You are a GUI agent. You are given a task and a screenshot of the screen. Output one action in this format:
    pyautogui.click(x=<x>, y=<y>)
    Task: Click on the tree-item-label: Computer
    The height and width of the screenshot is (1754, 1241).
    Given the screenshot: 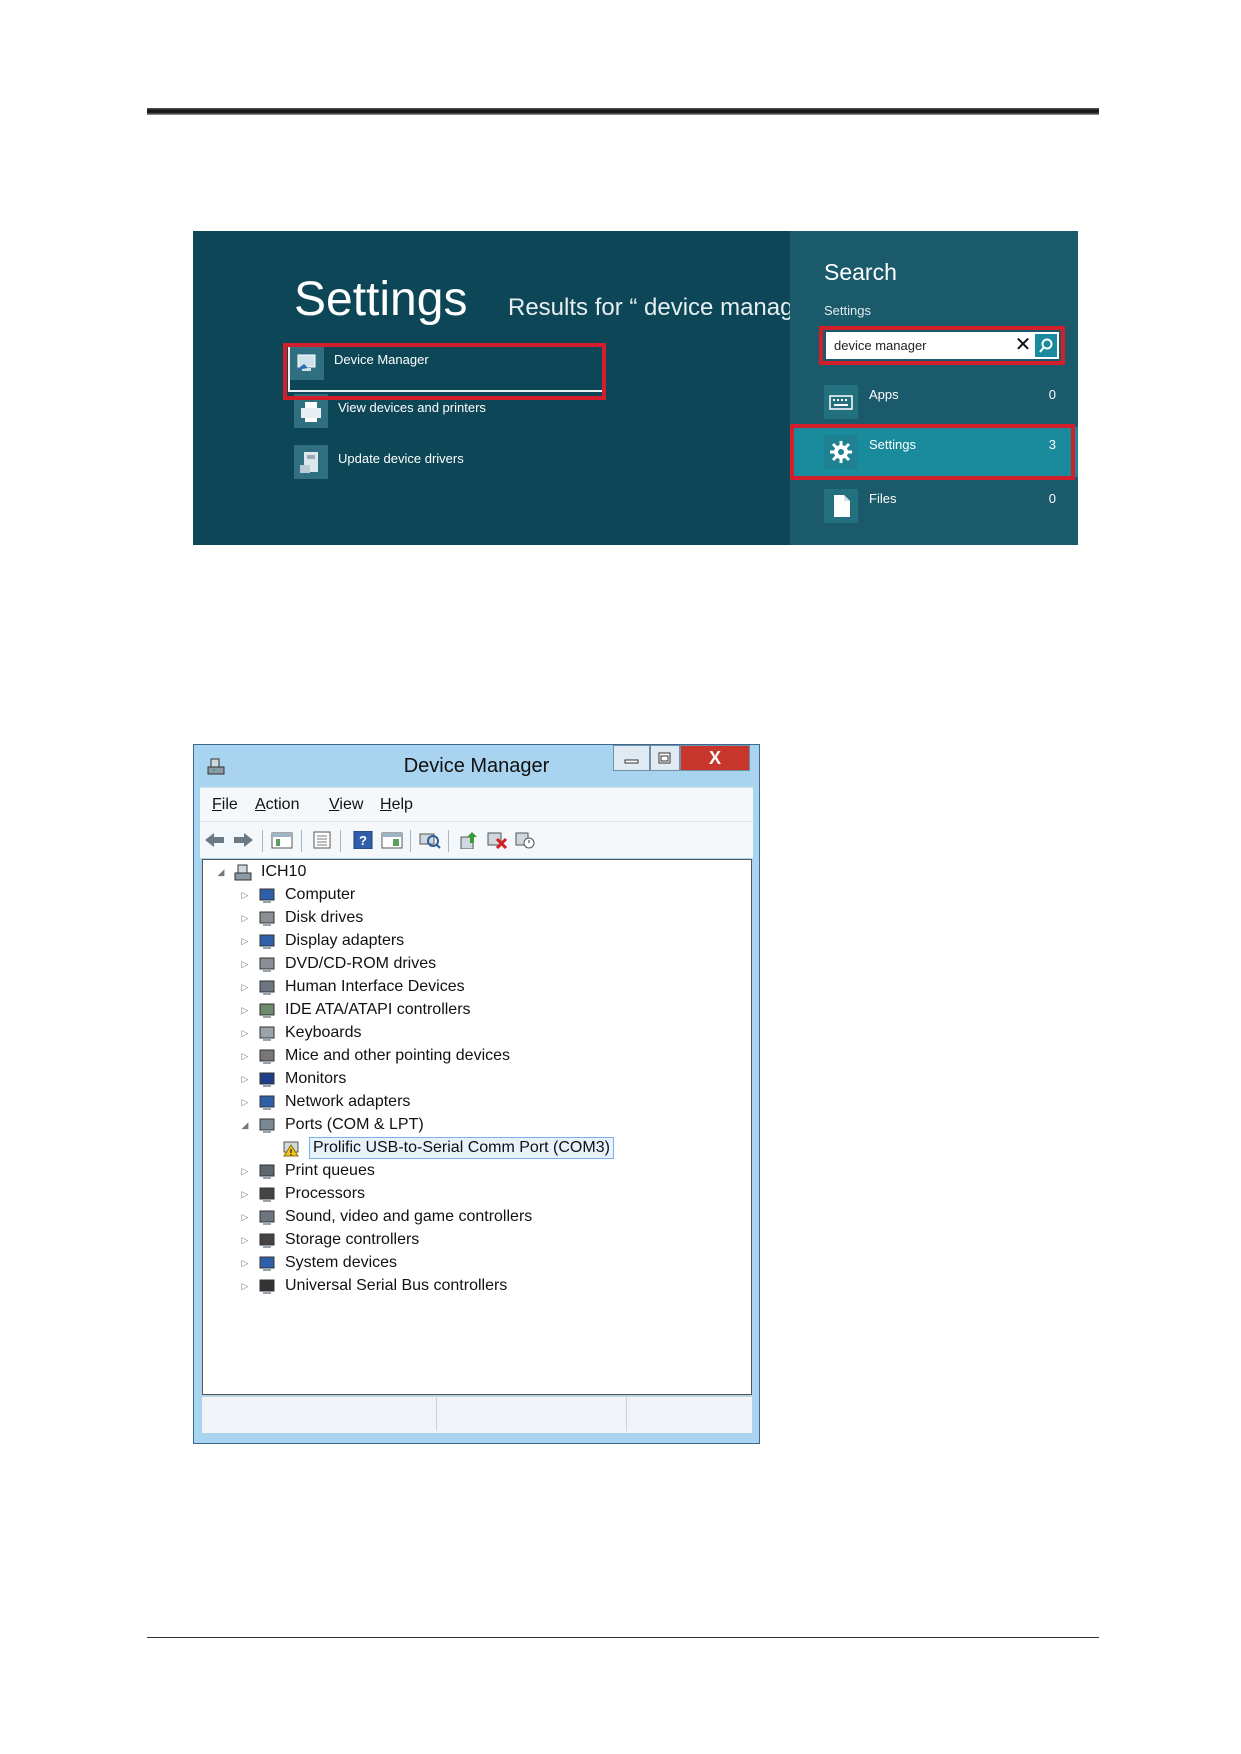 What is the action you would take?
    pyautogui.click(x=320, y=894)
    